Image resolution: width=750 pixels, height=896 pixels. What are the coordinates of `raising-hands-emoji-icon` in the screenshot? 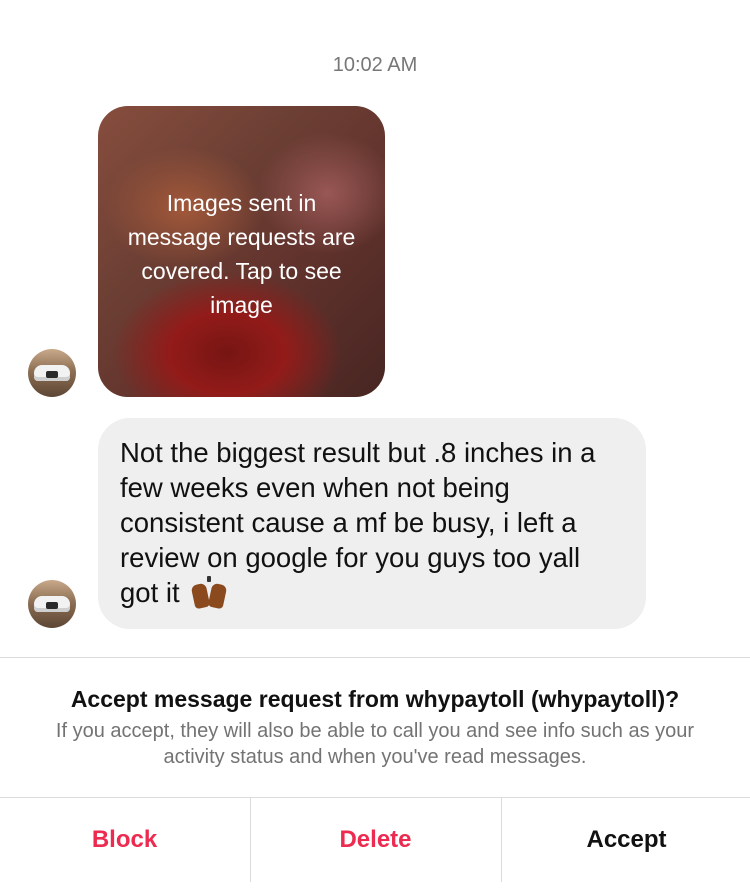 It's located at (209, 593).